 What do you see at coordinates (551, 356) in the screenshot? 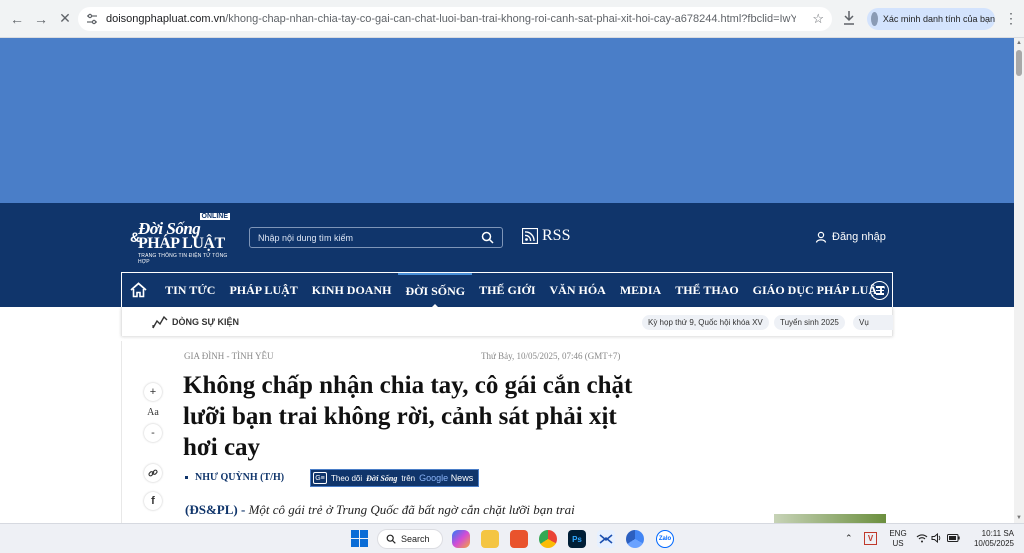
I see `article-date: Thứ Bảy, 10/05/2025, 07:46 (GMT+7)` at bounding box center [551, 356].